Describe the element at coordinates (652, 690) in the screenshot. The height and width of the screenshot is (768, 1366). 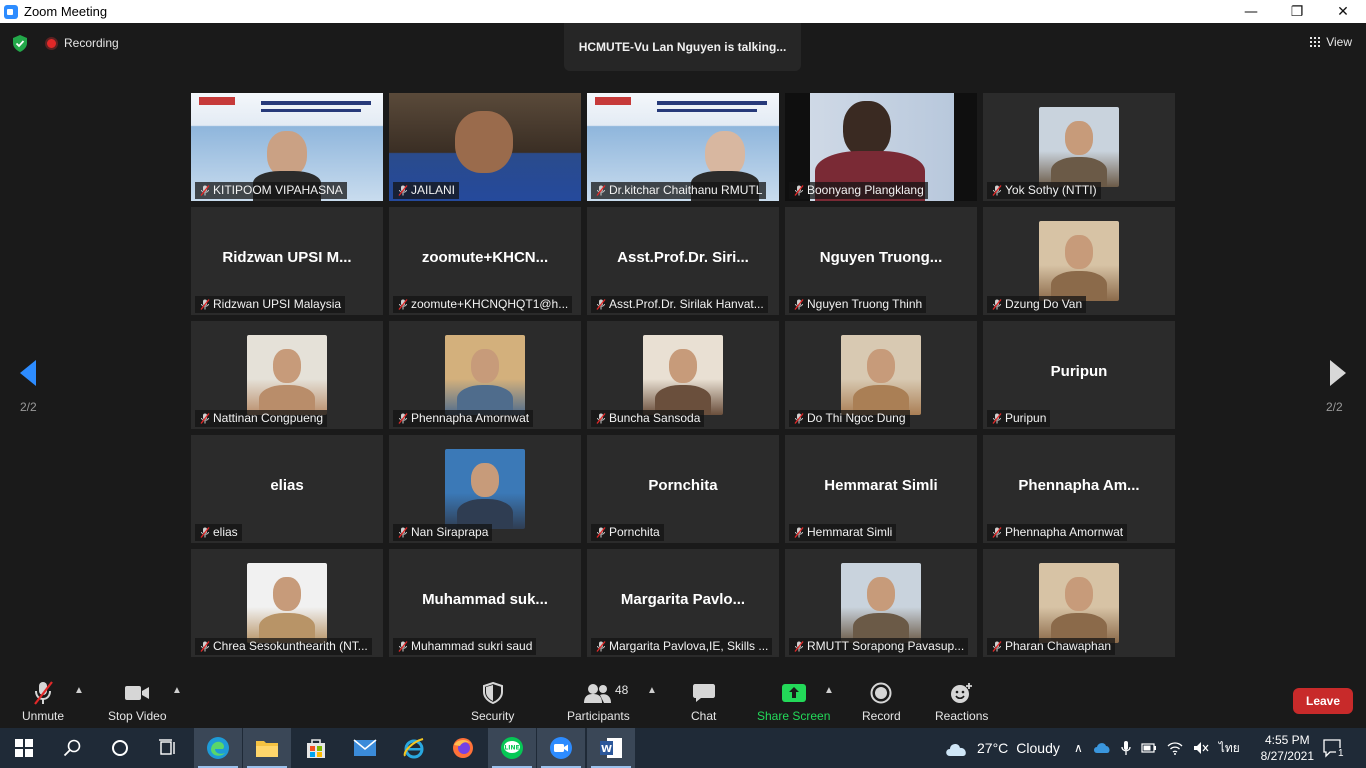
I see `participants-options-caret-icon: ▲` at that location.